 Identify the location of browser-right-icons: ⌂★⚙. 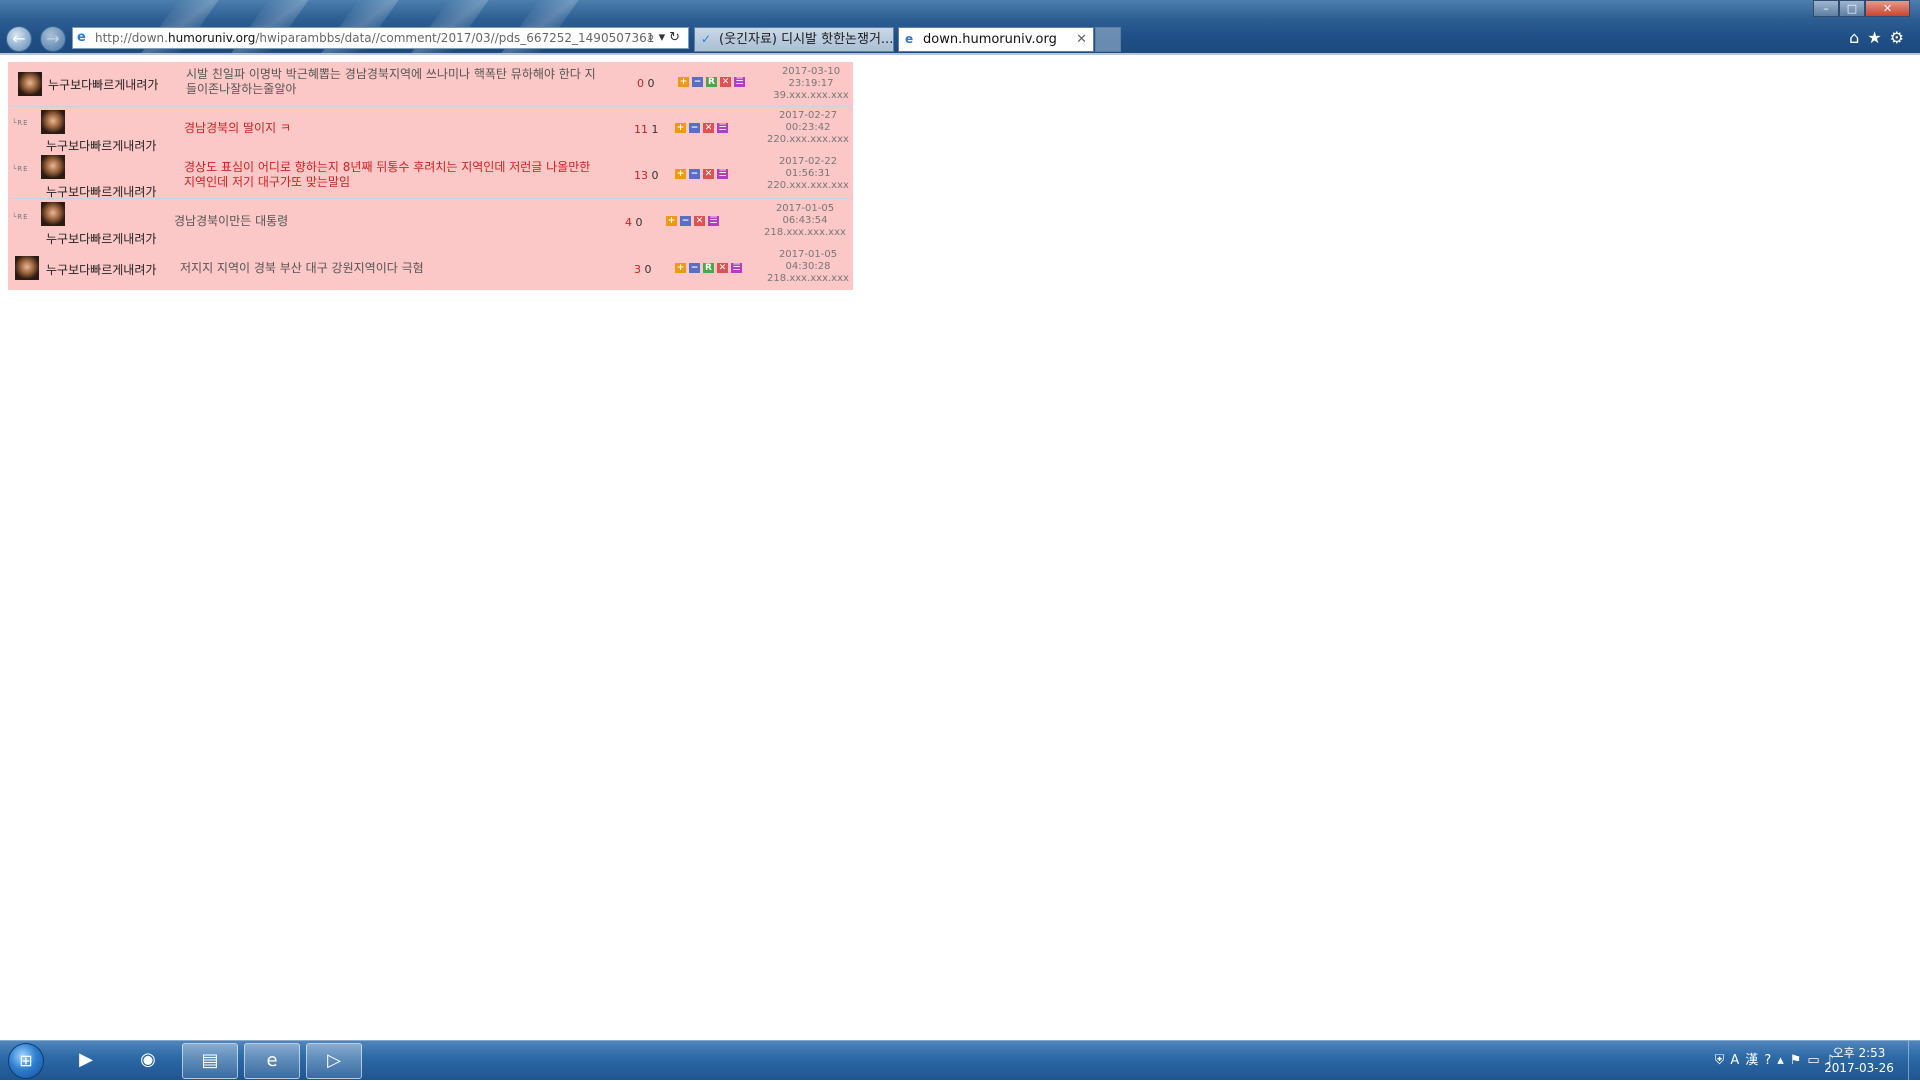
(1880, 37).